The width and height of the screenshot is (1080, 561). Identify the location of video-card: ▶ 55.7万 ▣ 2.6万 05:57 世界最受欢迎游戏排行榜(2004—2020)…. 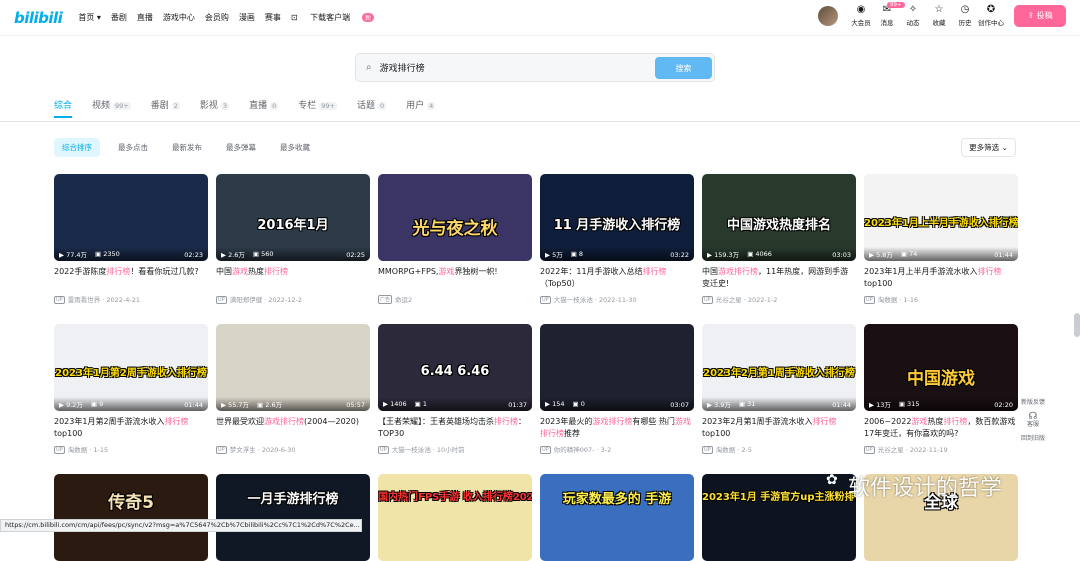
(293, 389).